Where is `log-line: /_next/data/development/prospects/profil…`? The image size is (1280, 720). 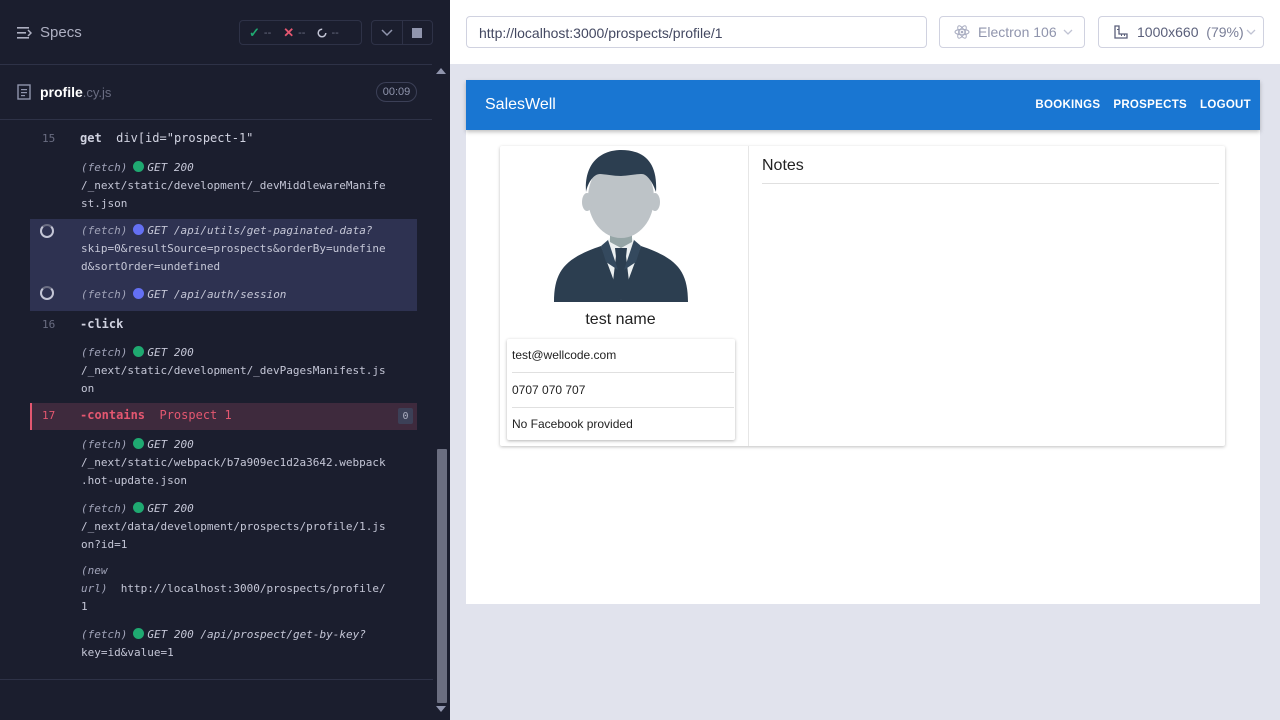 log-line: /_next/data/development/prospects/profil… is located at coordinates (233, 526).